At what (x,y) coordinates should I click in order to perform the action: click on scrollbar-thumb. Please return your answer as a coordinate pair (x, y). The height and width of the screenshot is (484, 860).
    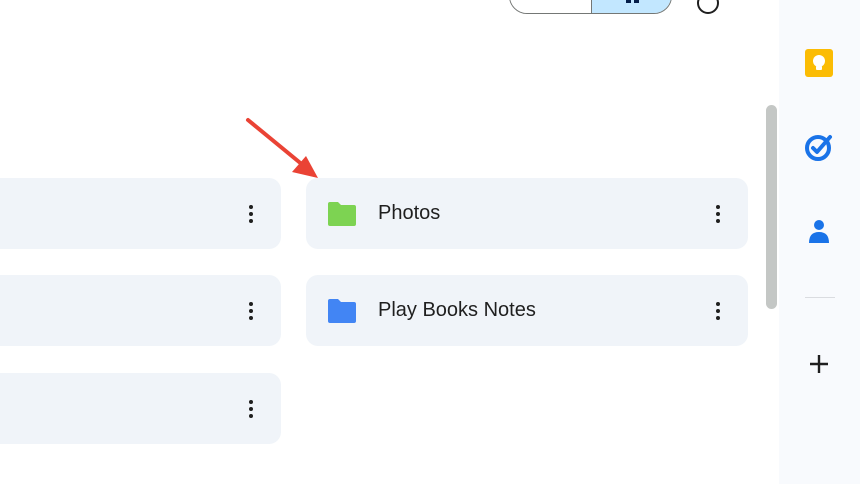
    Looking at the image, I should click on (771, 207).